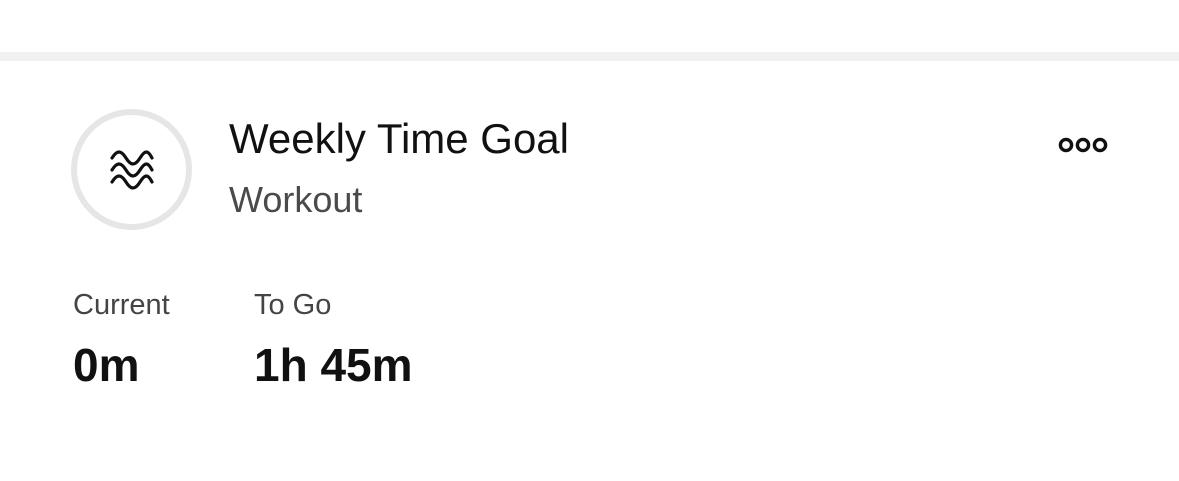 The height and width of the screenshot is (481, 1179). I want to click on togo-value: 1h 45m, so click(333, 365).